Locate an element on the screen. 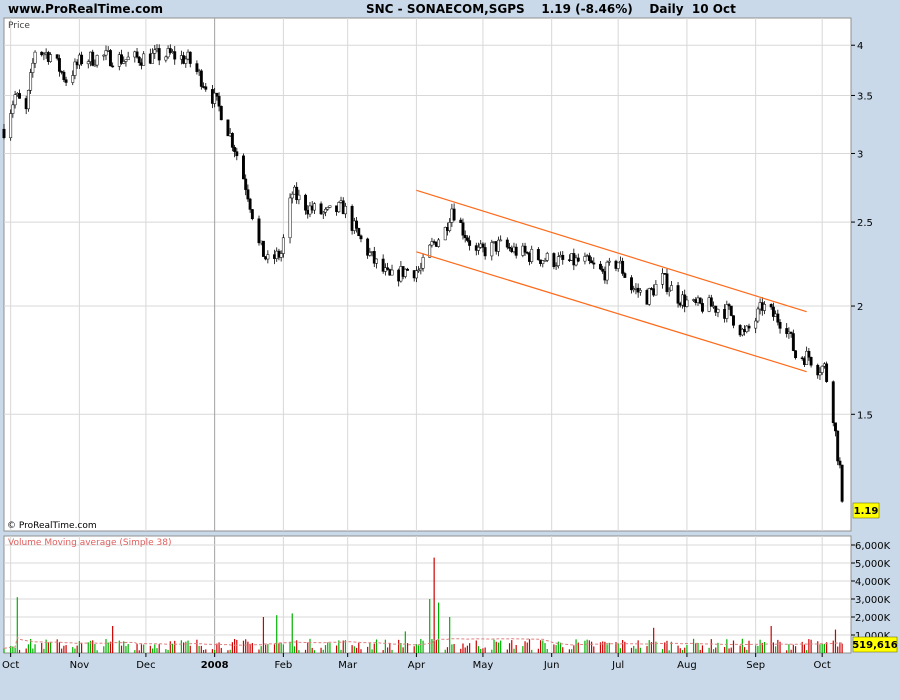 The height and width of the screenshot is (700, 900). volume-tick-label: 5,000K is located at coordinates (873, 564).